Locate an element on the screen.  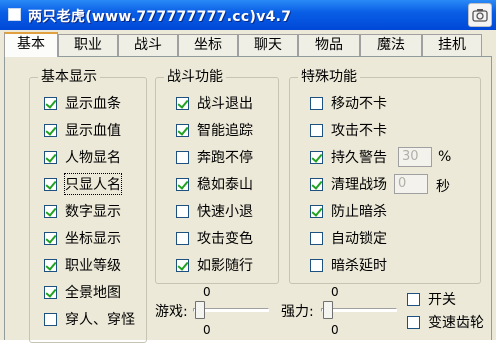
checkbox-nonstop-run: 奔跑不停 is located at coordinates (214, 157).